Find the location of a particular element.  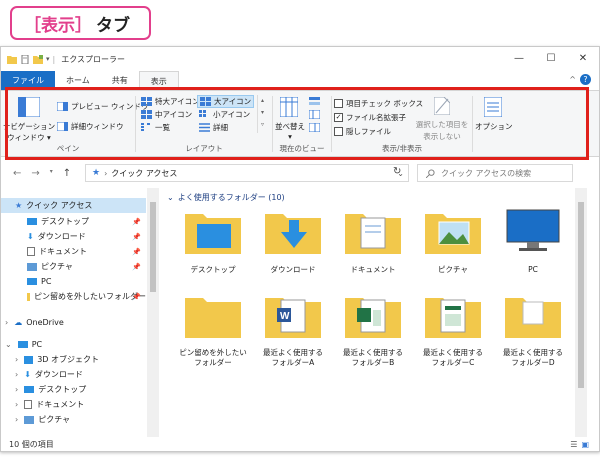

hidden-files-checkbox is located at coordinates (338, 131).